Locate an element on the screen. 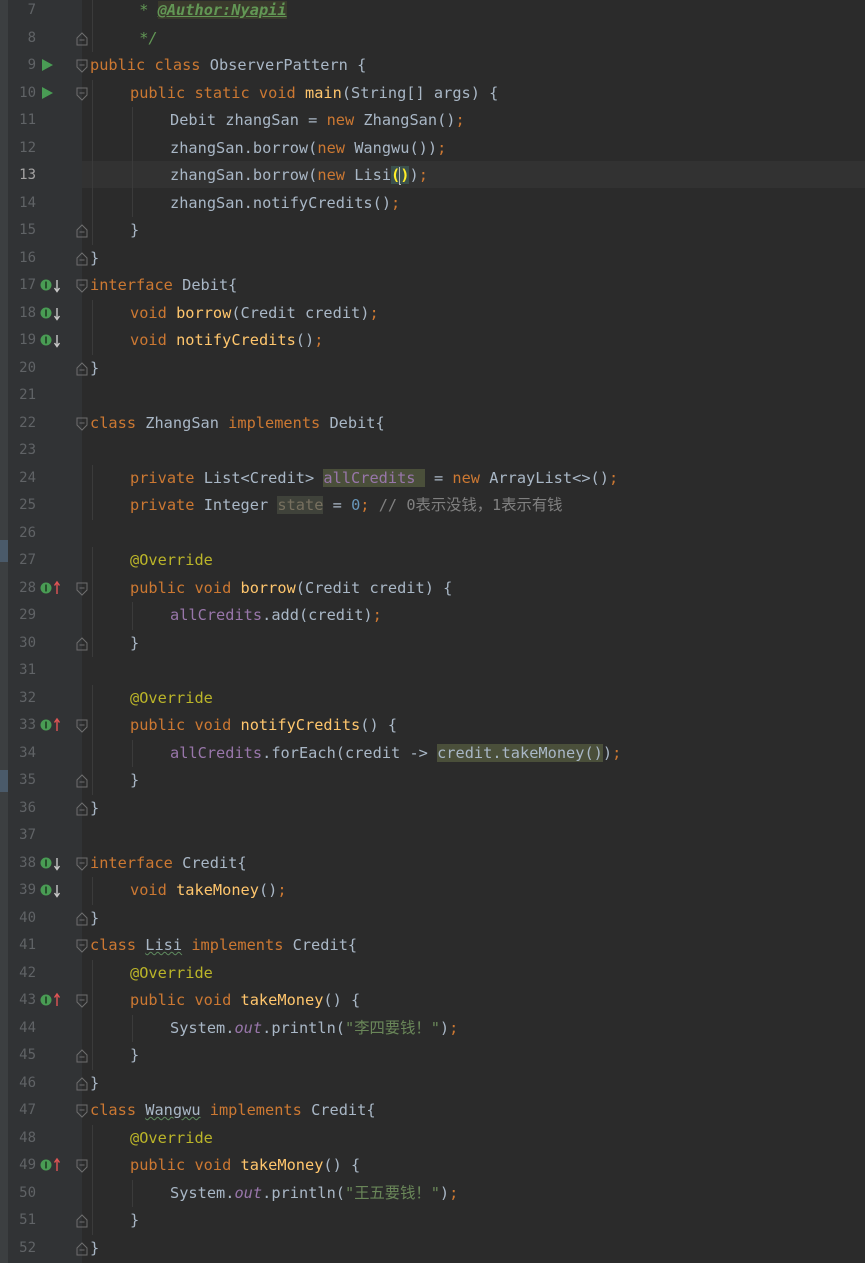 This screenshot has height=1263, width=865. code-line: 23 is located at coordinates (432, 451).